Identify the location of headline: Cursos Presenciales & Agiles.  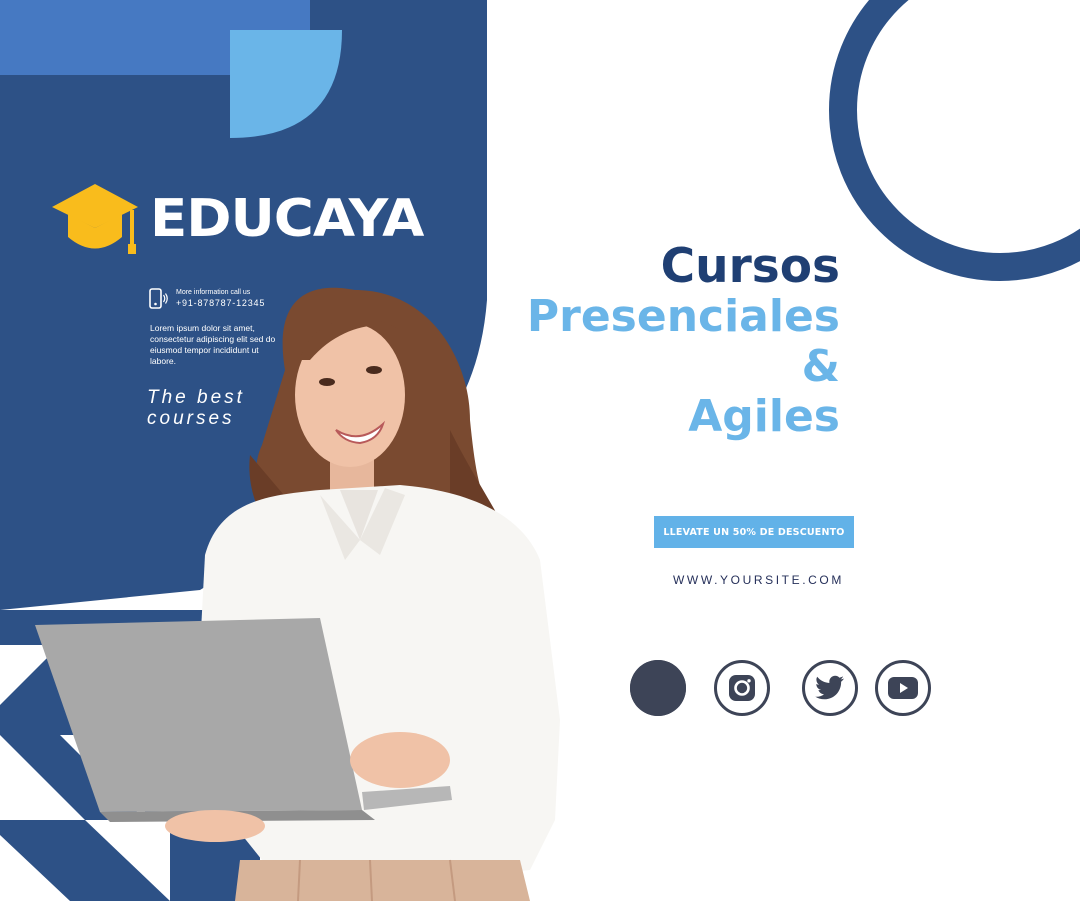
(683, 342).